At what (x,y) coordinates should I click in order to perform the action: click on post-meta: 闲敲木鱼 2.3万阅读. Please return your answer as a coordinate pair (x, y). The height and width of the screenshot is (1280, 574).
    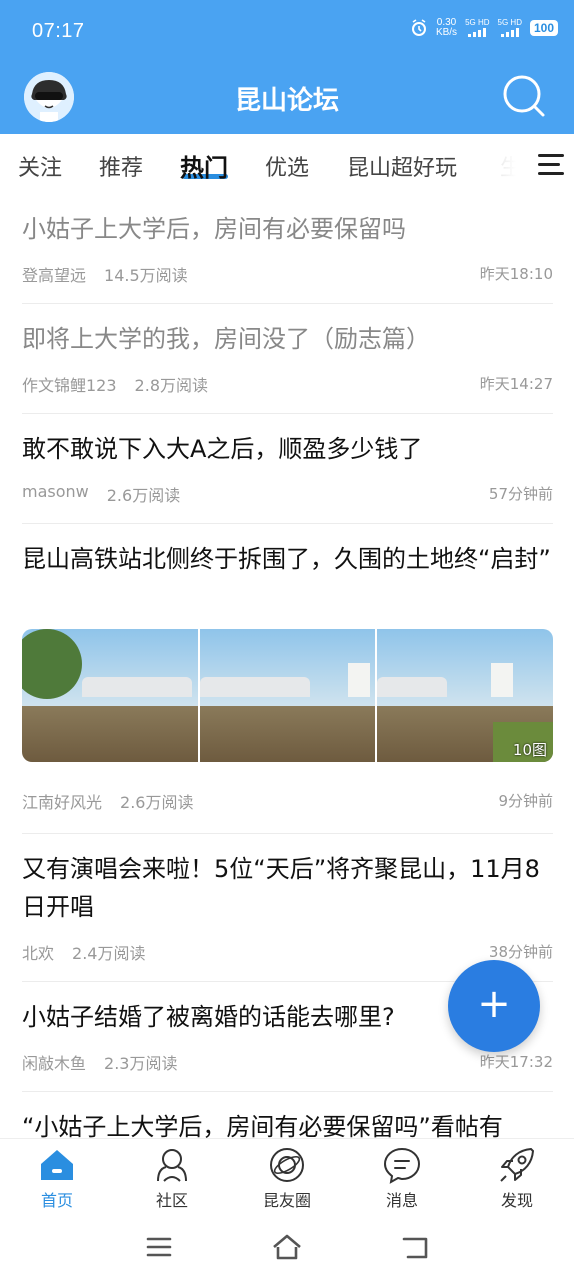
    Looking at the image, I should click on (99, 1062).